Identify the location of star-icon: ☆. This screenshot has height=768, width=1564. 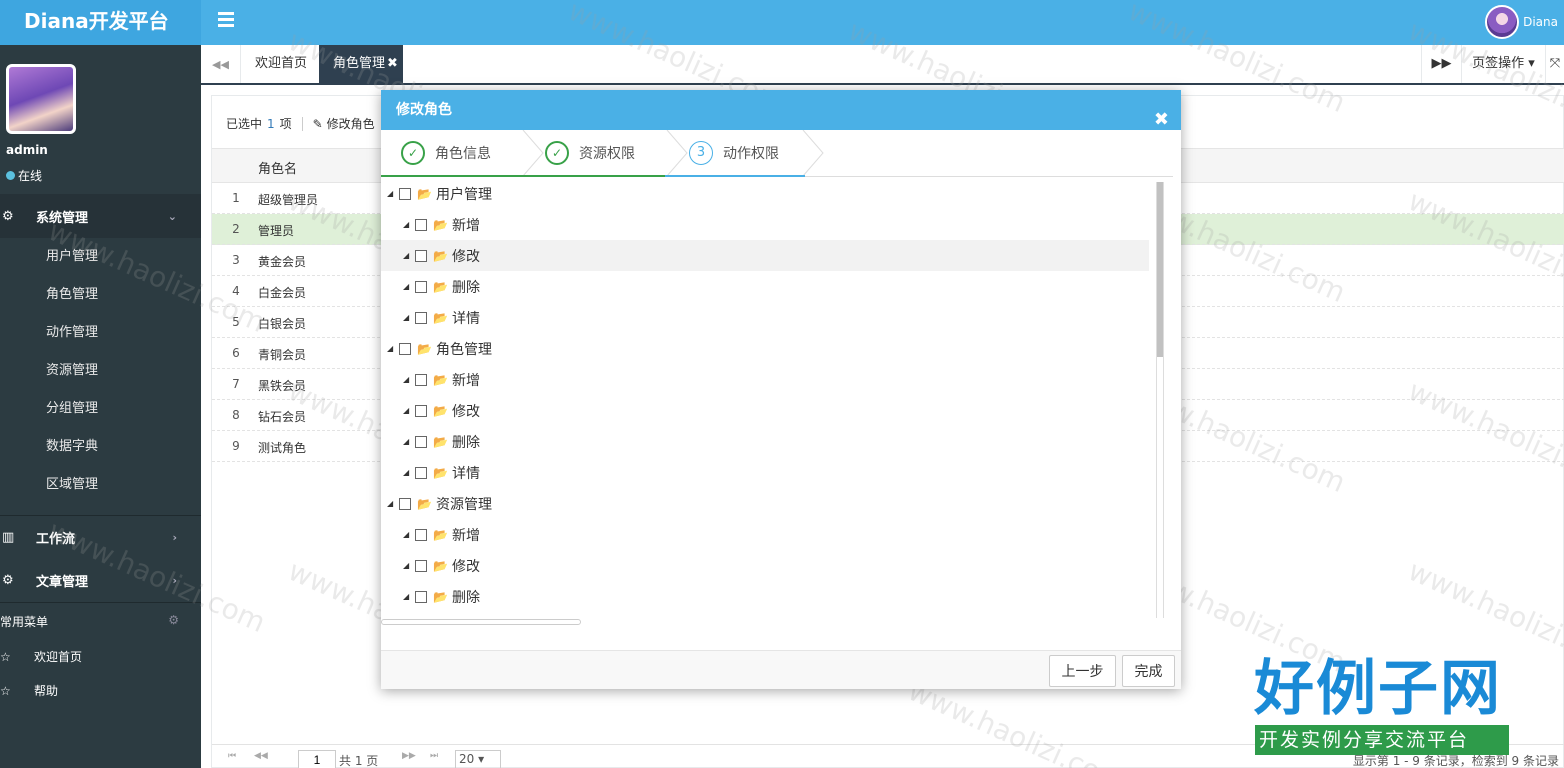
(5, 656).